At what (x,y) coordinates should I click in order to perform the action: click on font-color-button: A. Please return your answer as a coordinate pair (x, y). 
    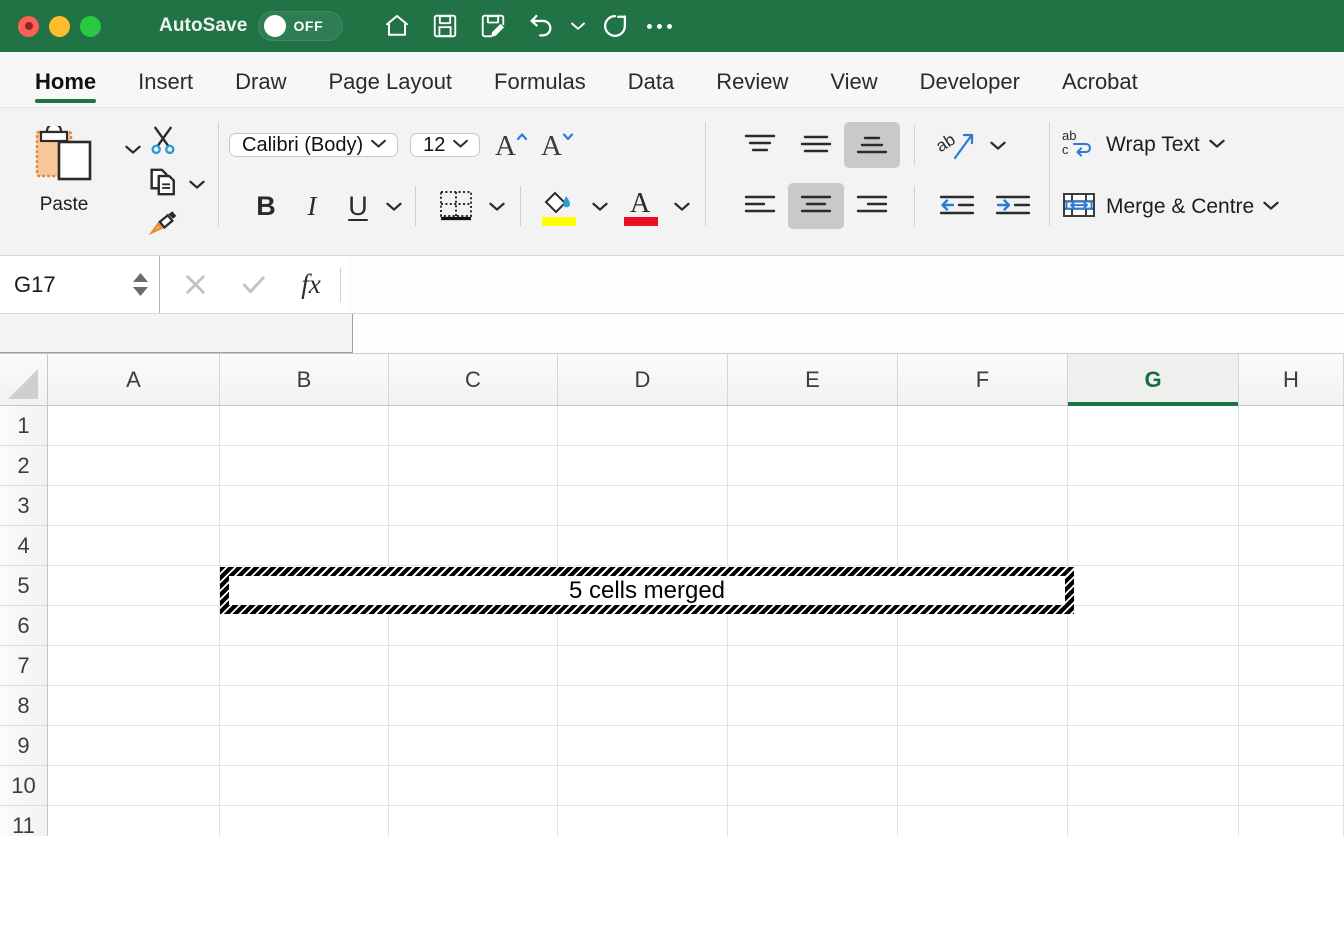
    Looking at the image, I should click on (641, 206).